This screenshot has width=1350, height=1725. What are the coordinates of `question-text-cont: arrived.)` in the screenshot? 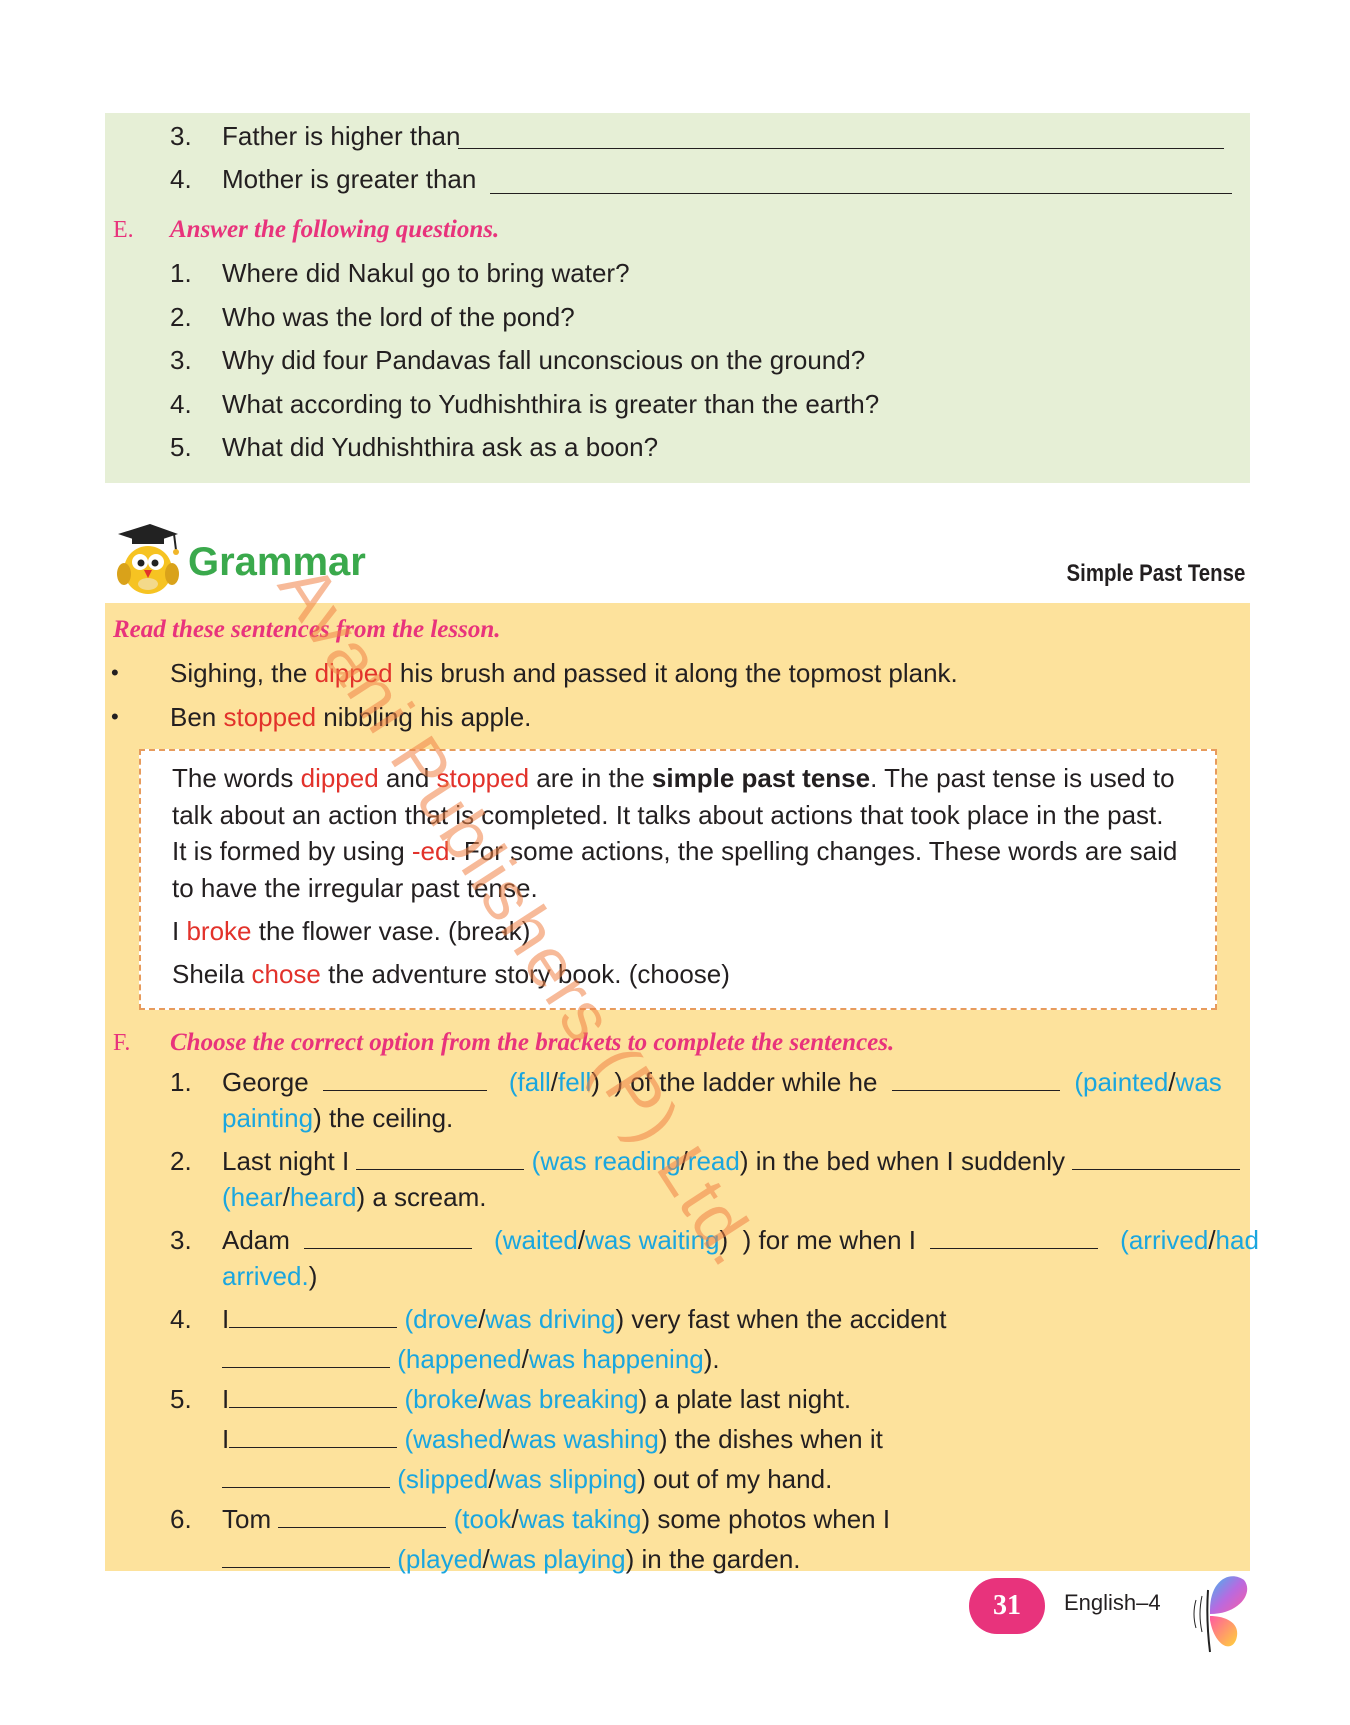 It's located at (270, 1276).